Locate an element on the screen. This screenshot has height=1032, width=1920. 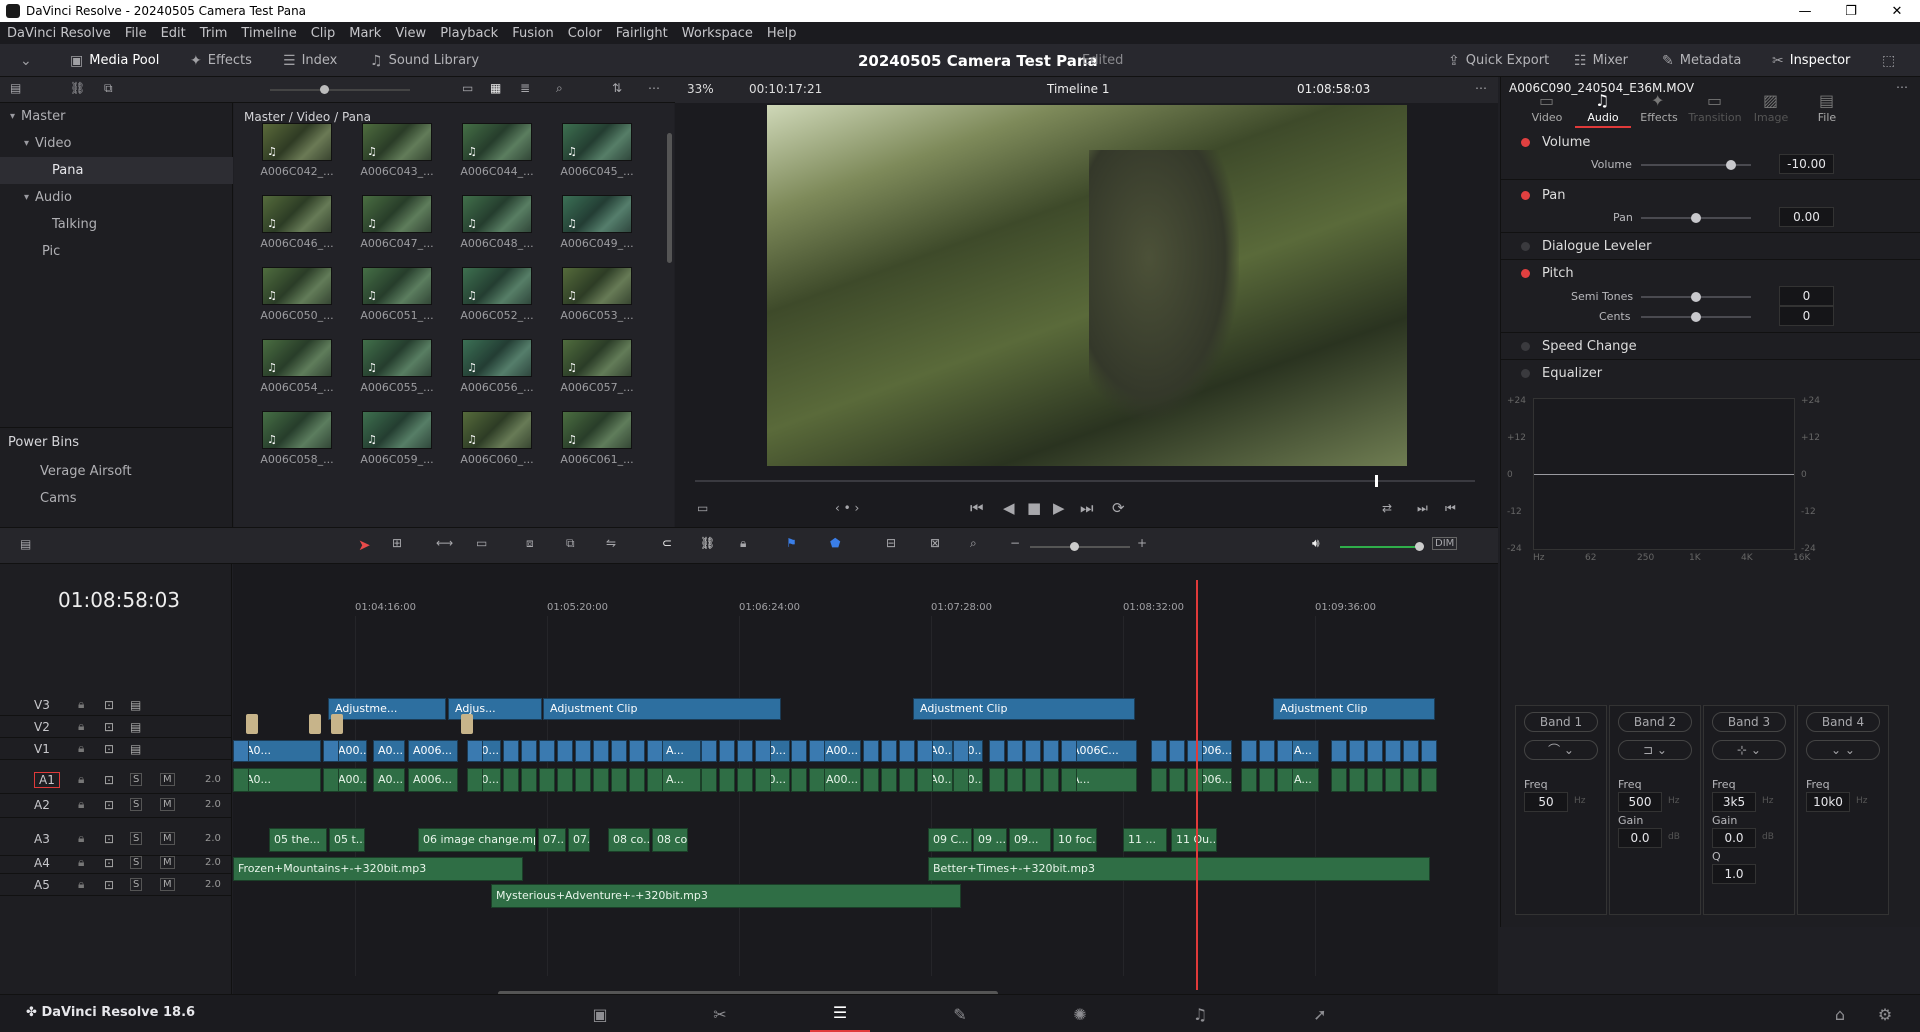
inspector-button: ✂ Inspector is located at coordinates (1811, 60).